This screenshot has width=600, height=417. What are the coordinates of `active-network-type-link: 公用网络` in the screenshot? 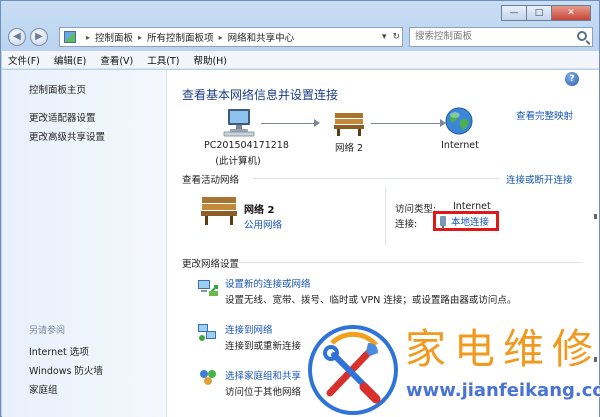 It's located at (263, 224).